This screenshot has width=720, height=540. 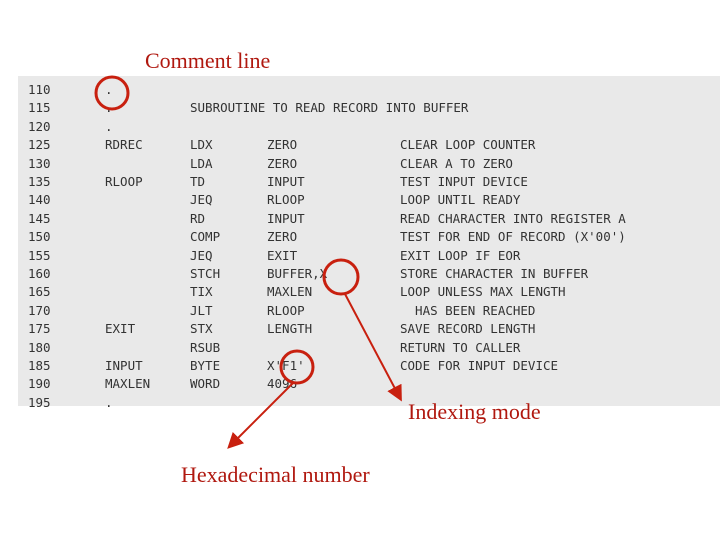 I want to click on comment-circle, so click(x=112, y=93).